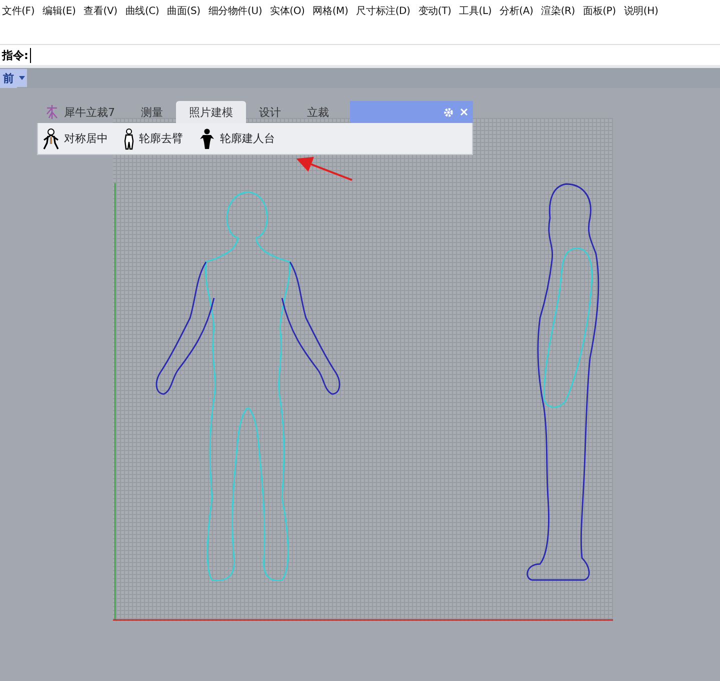 Image resolution: width=720 pixels, height=681 pixels. I want to click on text-cursor, so click(31, 55).